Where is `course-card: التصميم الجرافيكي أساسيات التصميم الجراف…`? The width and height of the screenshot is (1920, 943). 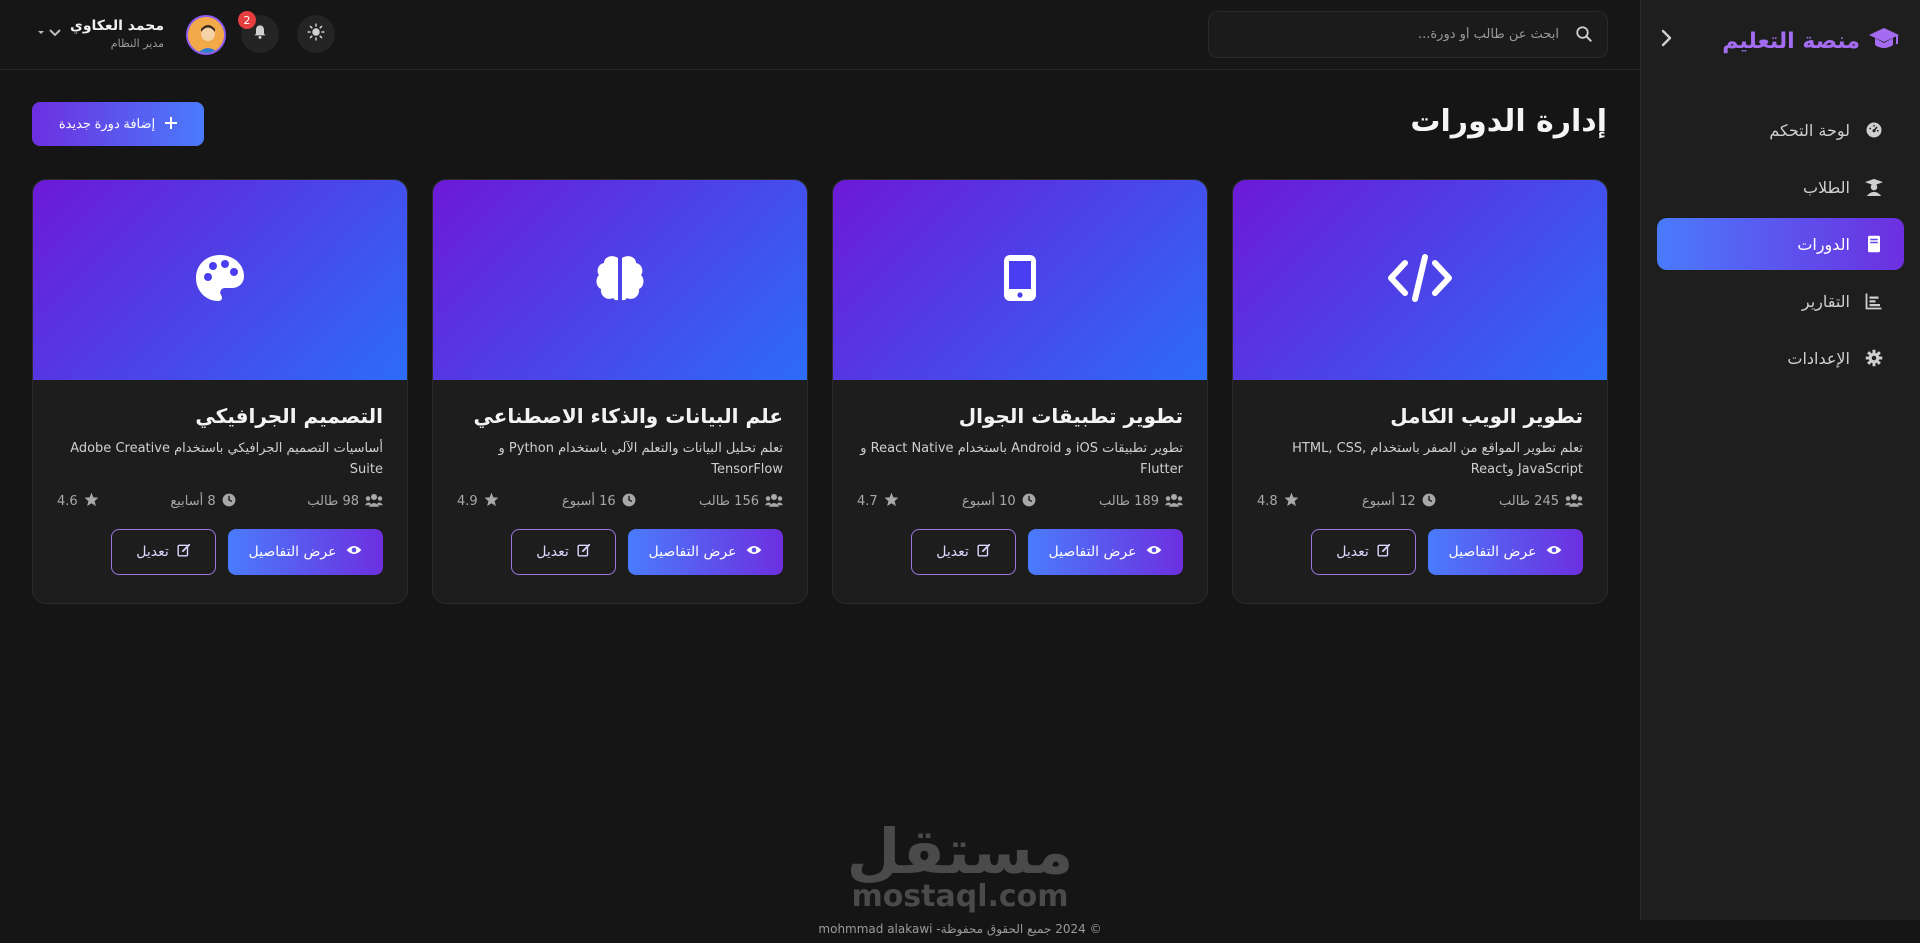
course-card: التصميم الجرافيكي أساسيات التصميم الجراف… is located at coordinates (220, 391).